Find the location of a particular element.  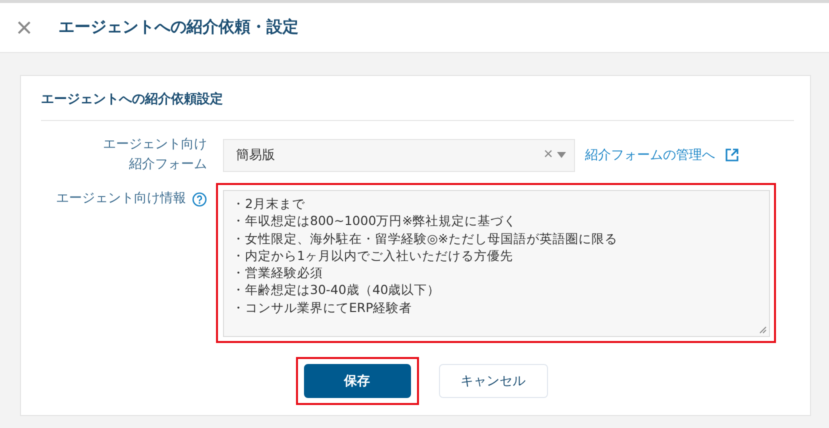

help-icon is located at coordinates (199, 199).